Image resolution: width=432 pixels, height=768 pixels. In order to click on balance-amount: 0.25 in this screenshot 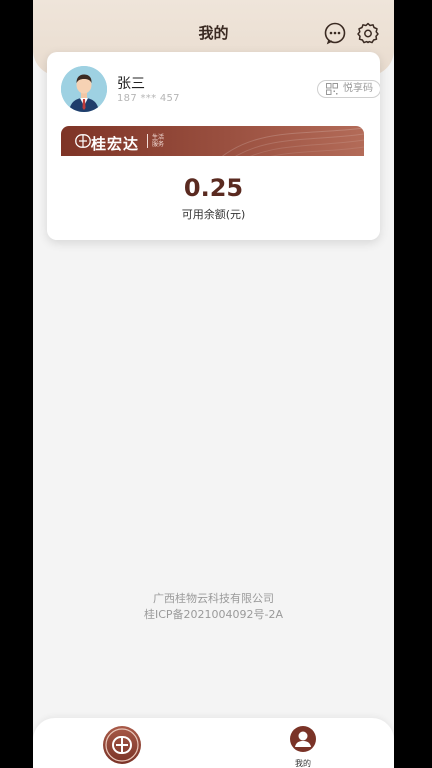, I will do `click(213, 188)`.